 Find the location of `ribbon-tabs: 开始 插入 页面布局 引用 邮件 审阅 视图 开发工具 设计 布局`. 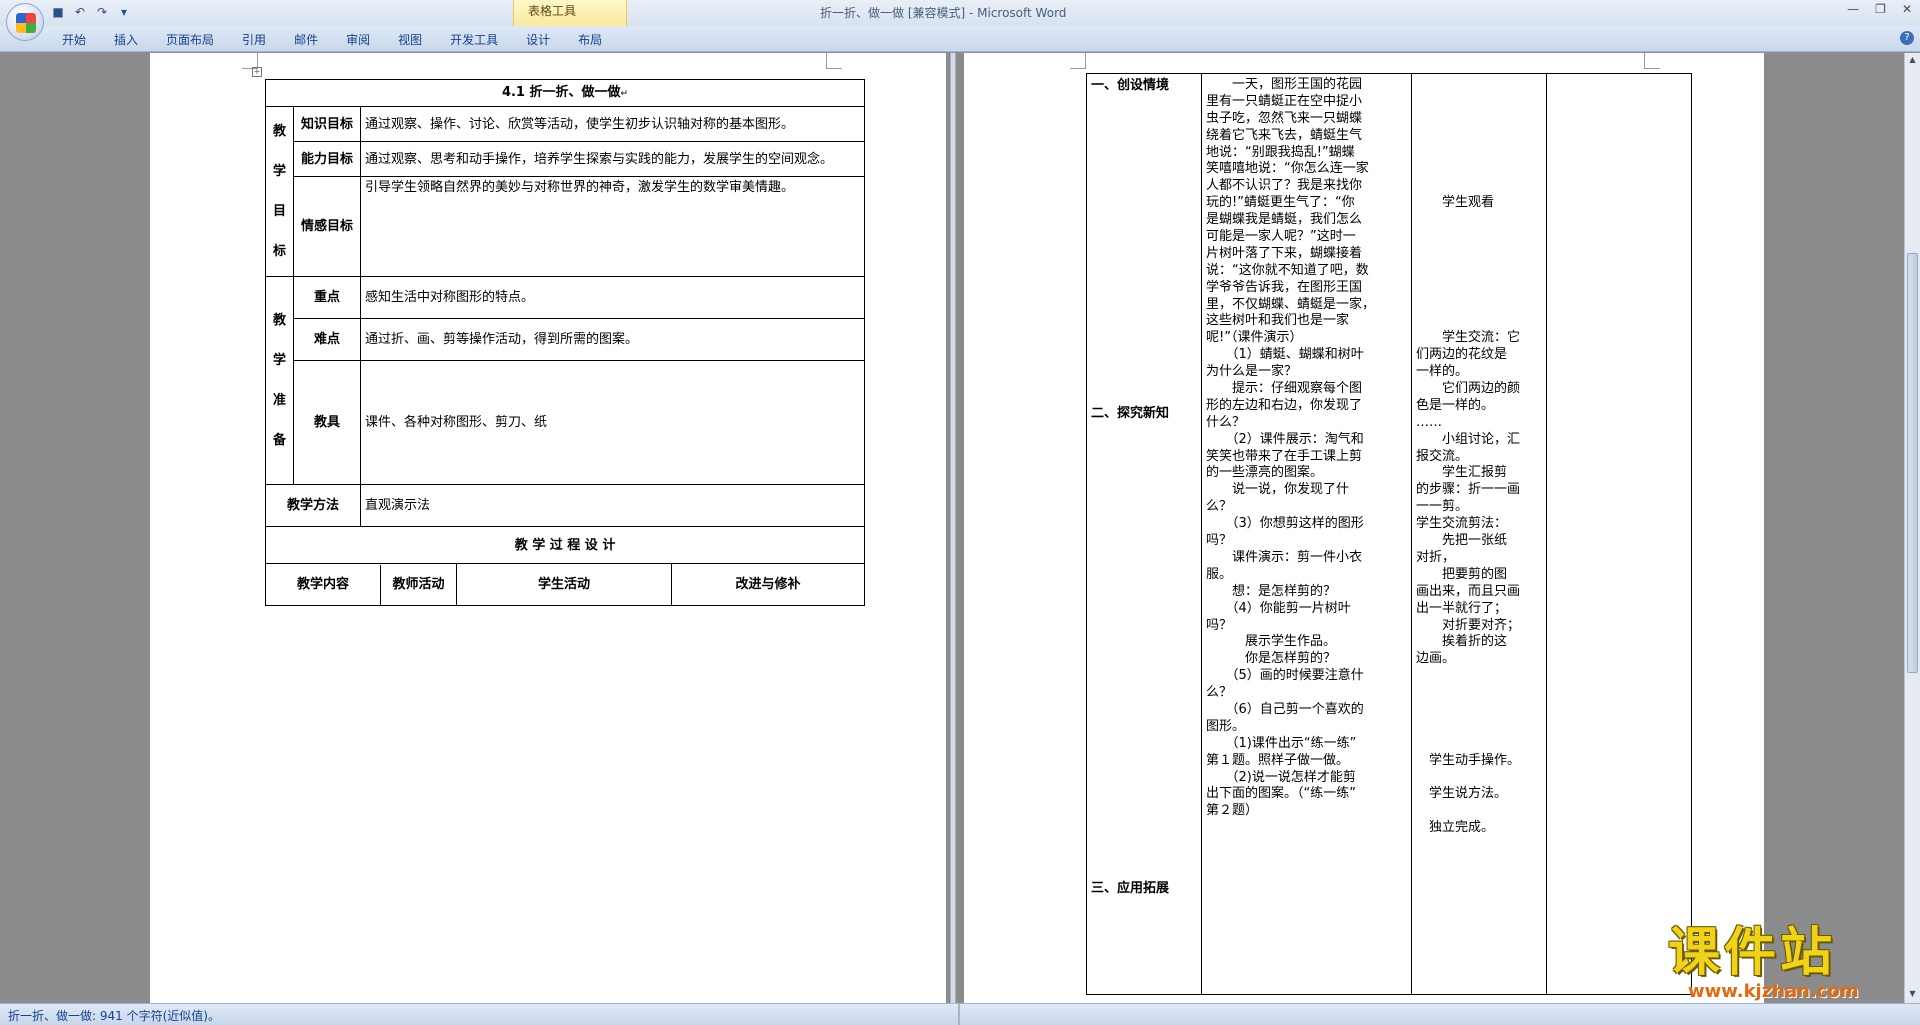

ribbon-tabs: 开始 插入 页面布局 引用 邮件 审阅 视图 开发工具 设计 布局 is located at coordinates (332, 39).